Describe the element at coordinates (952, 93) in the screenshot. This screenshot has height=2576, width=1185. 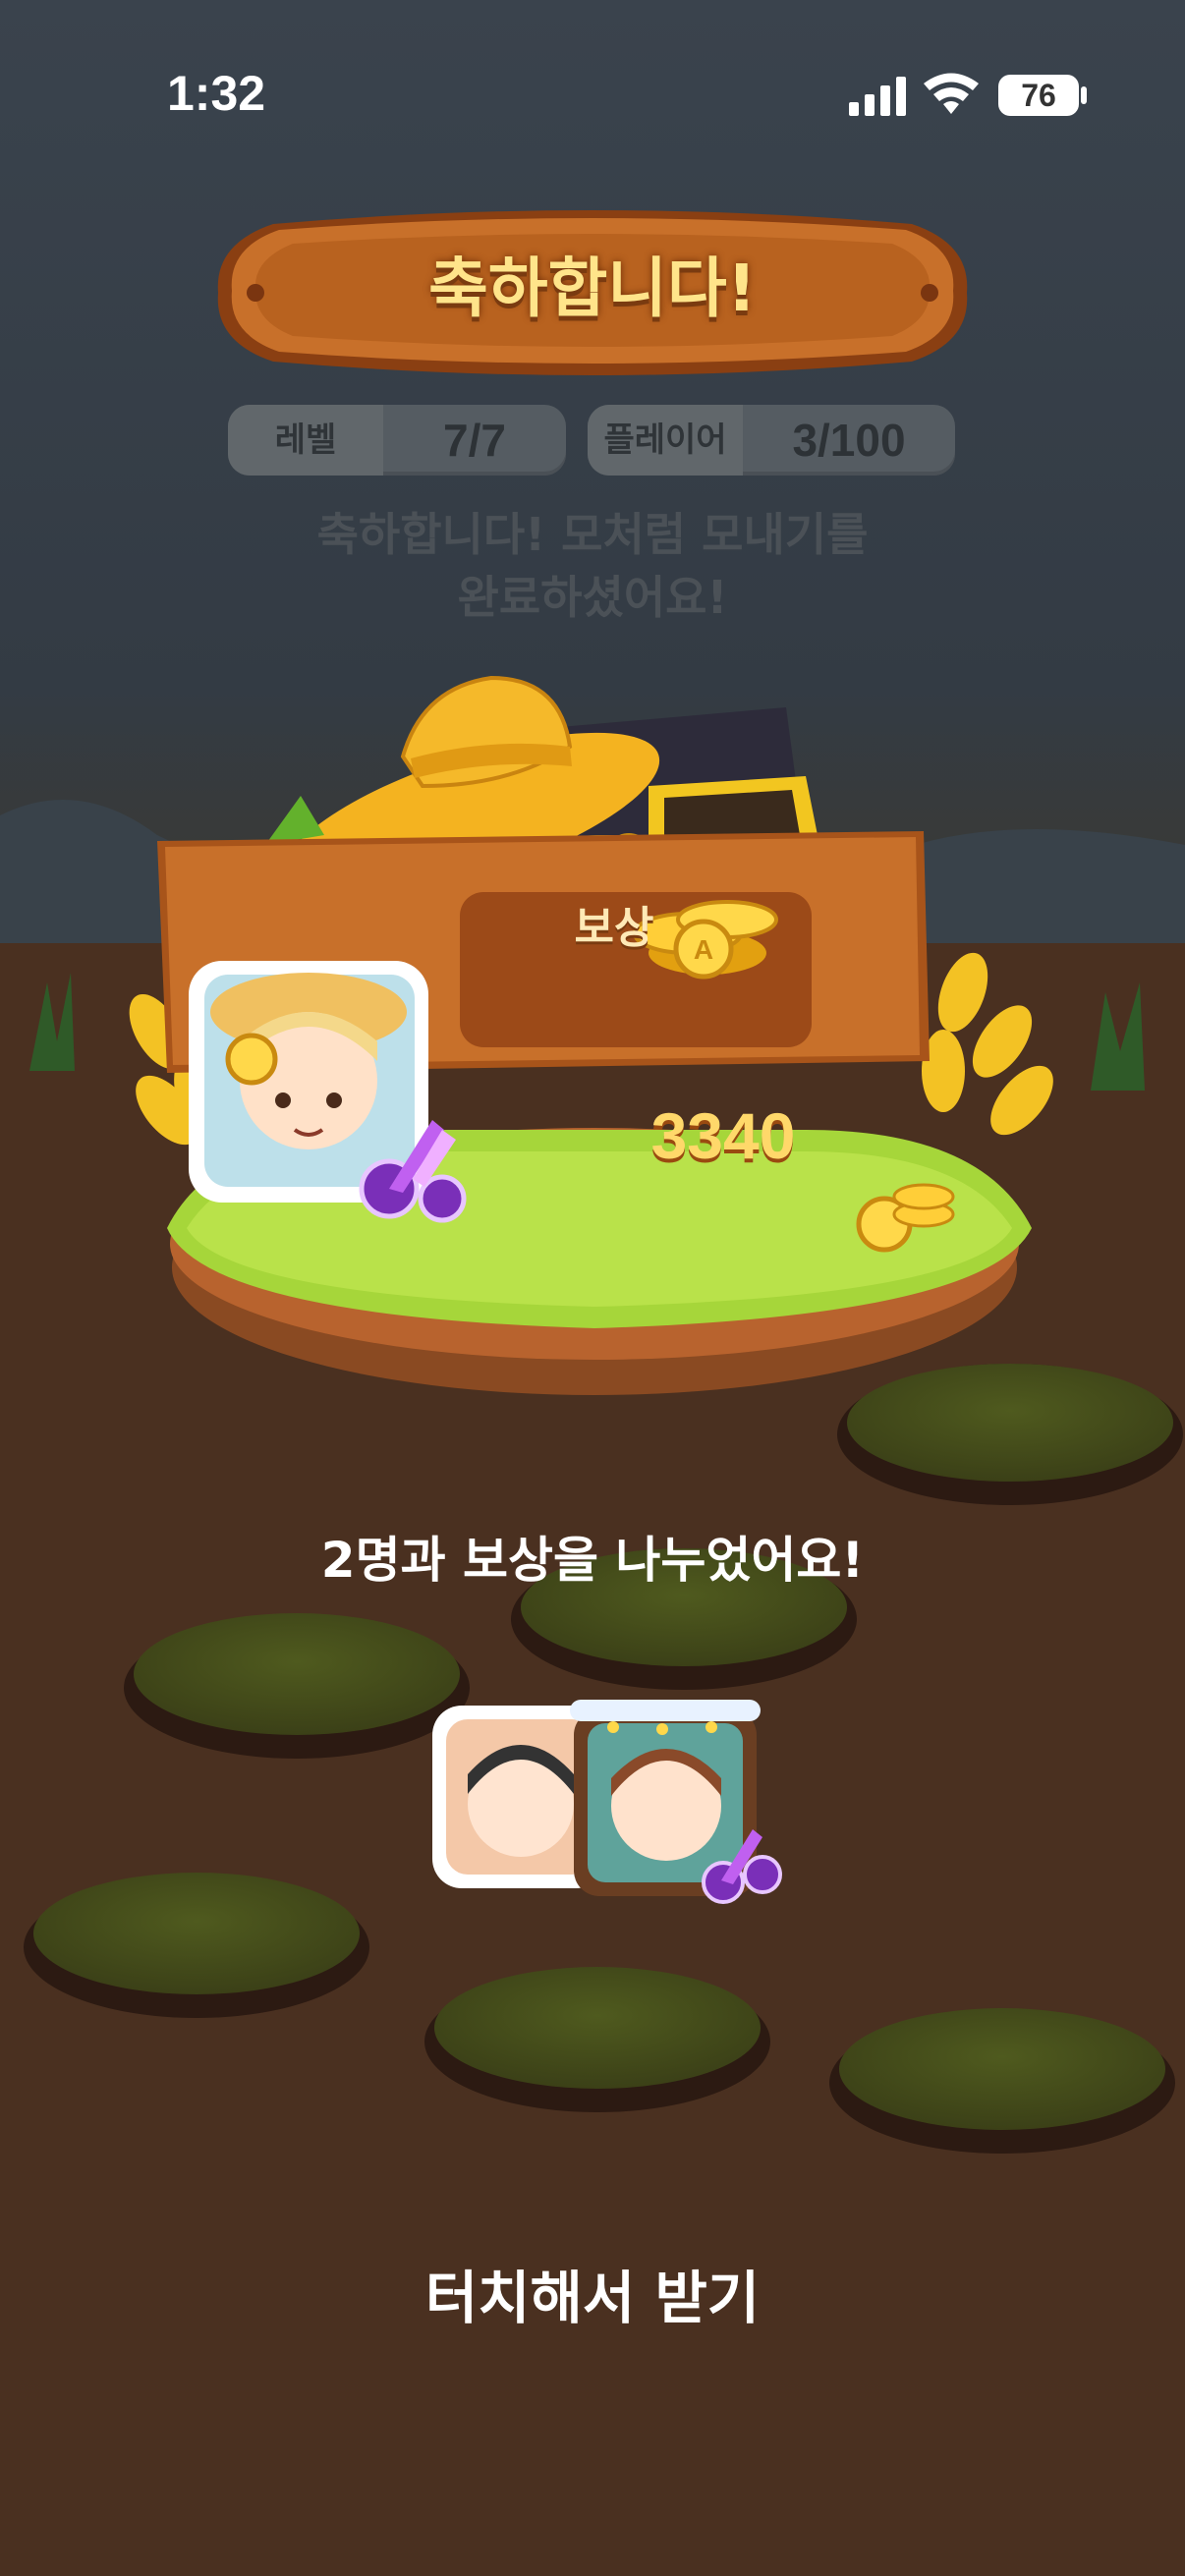
I see `wifi-icon` at that location.